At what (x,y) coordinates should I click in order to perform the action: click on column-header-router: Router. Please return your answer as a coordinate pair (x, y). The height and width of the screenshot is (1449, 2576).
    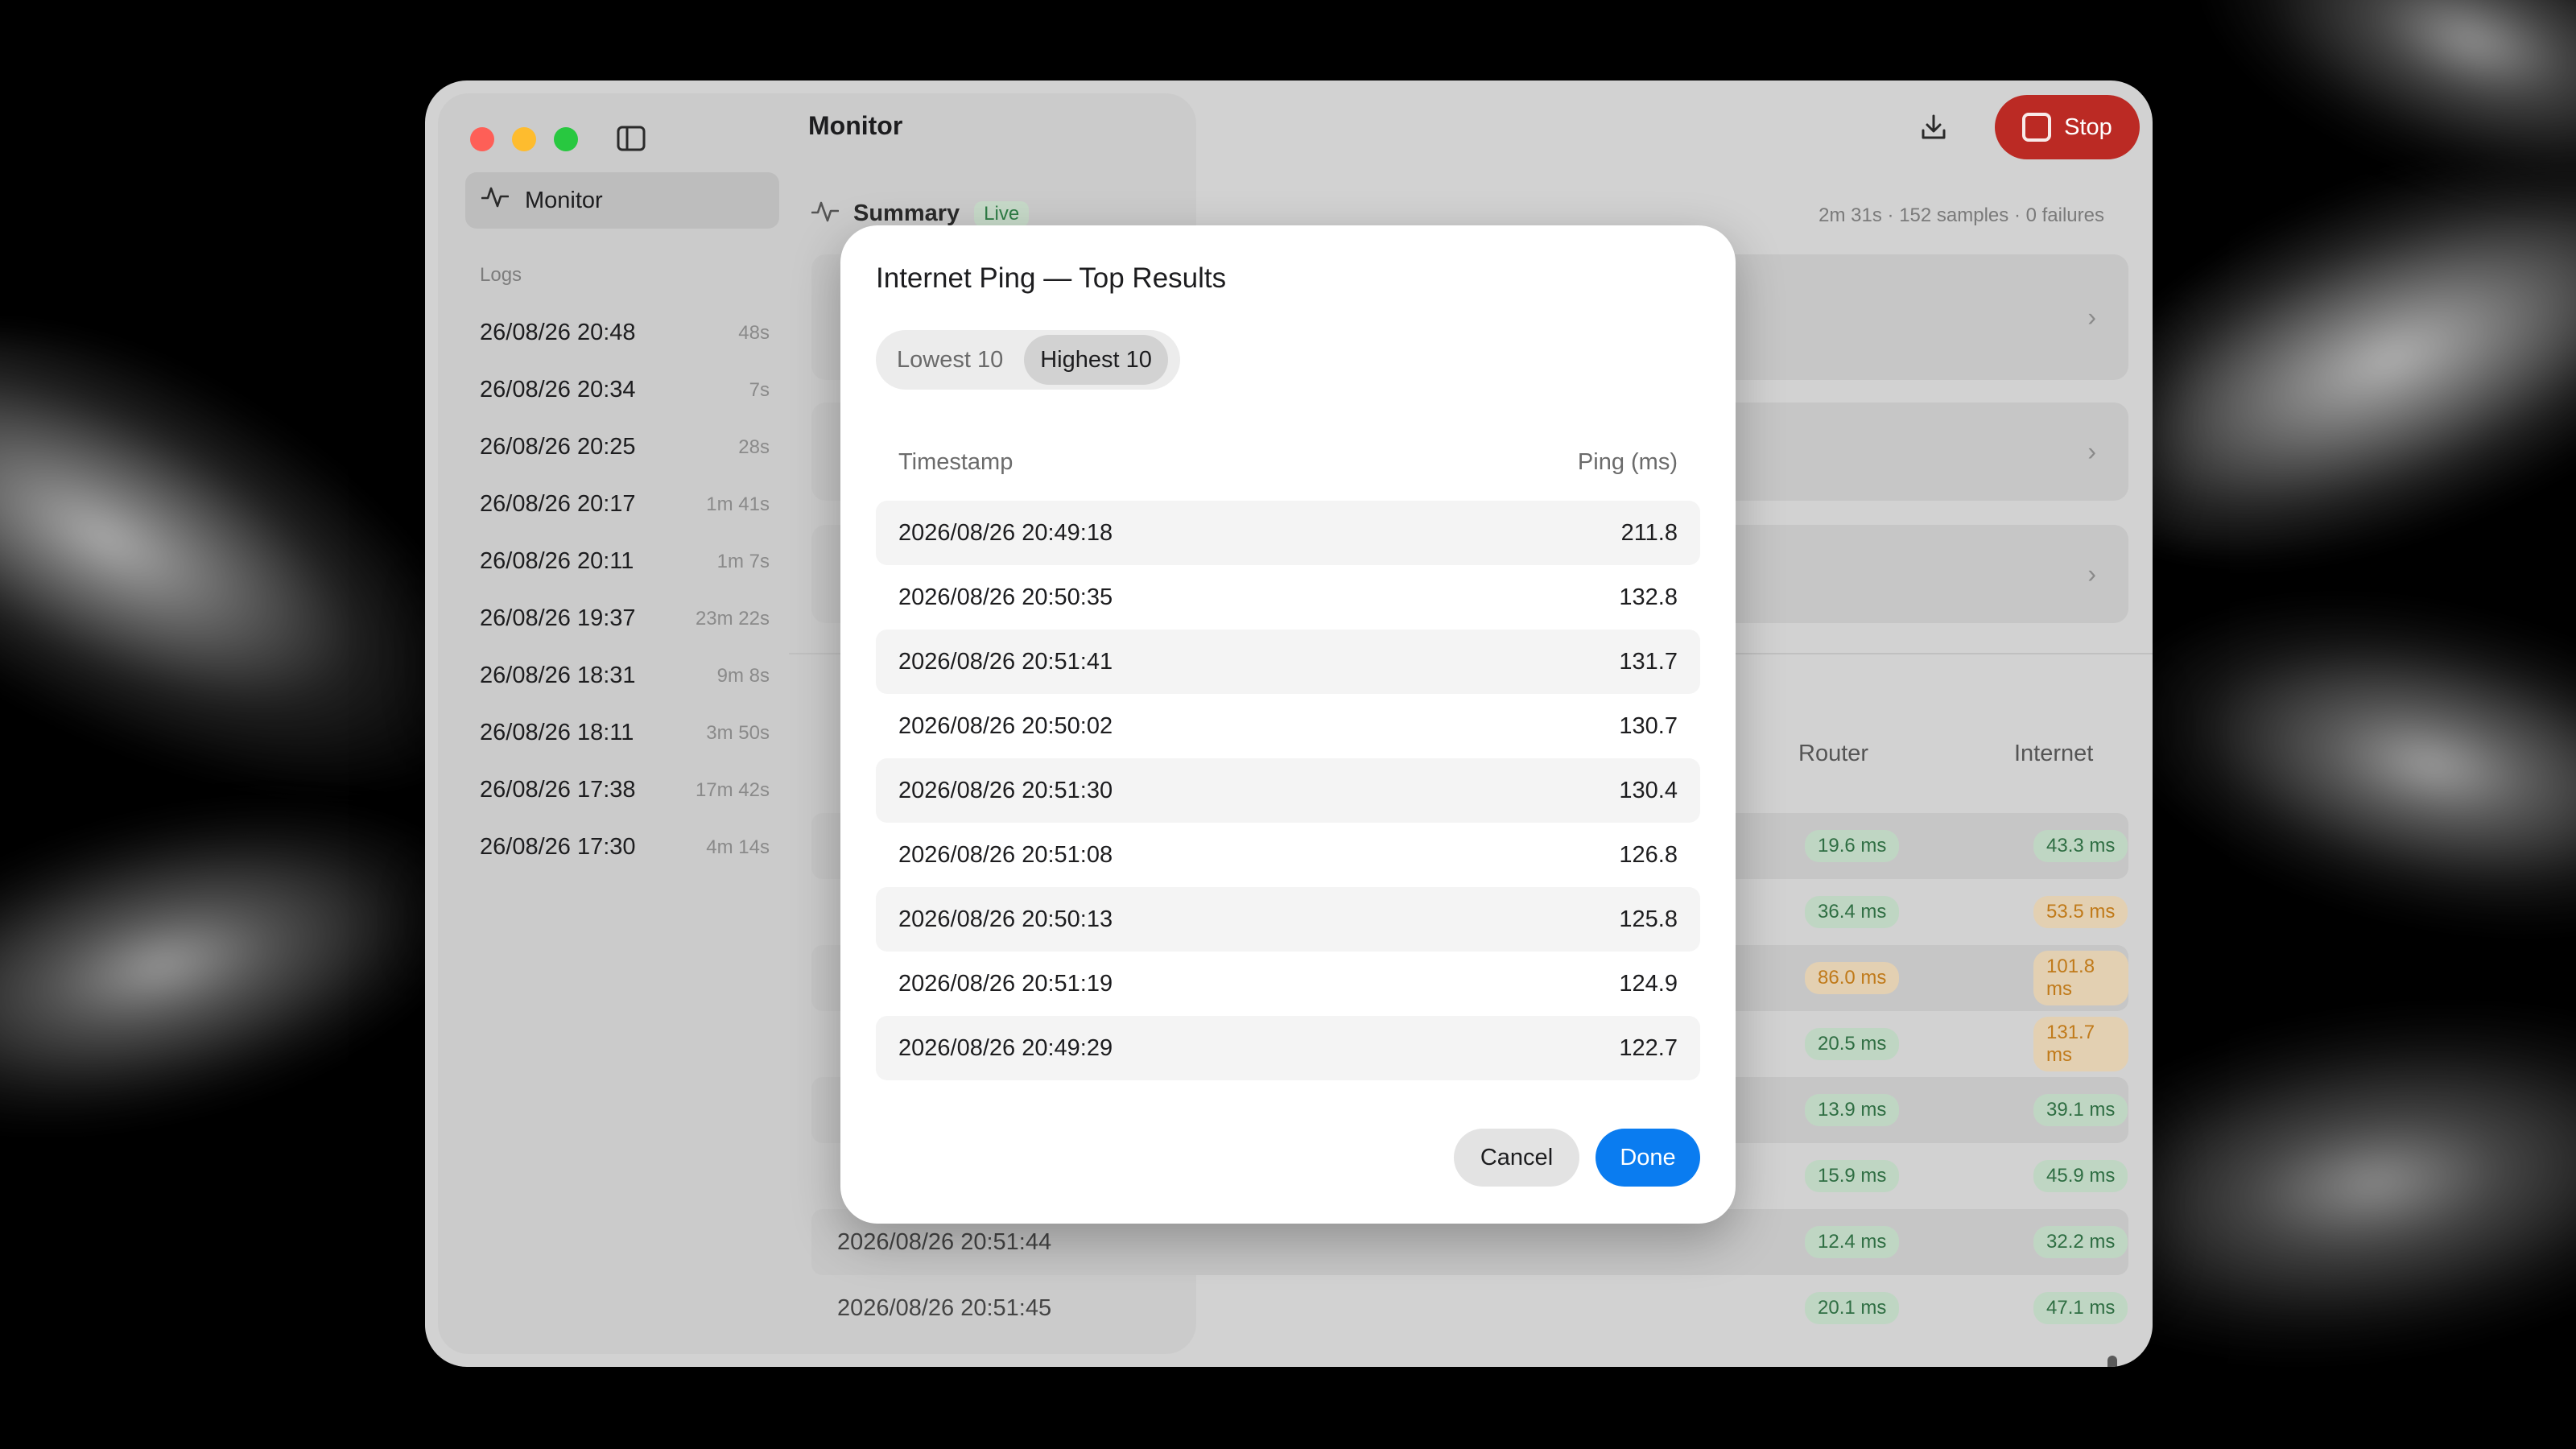
    Looking at the image, I should click on (1833, 753).